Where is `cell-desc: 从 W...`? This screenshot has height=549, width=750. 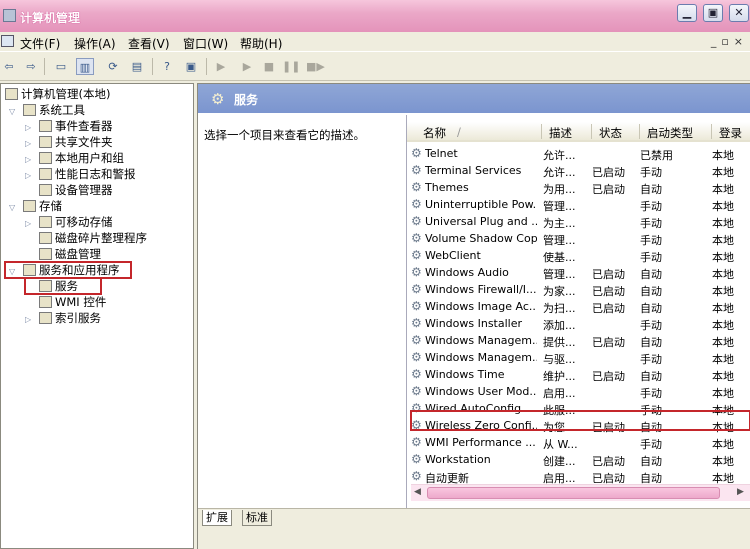 cell-desc: 从 W... is located at coordinates (560, 444).